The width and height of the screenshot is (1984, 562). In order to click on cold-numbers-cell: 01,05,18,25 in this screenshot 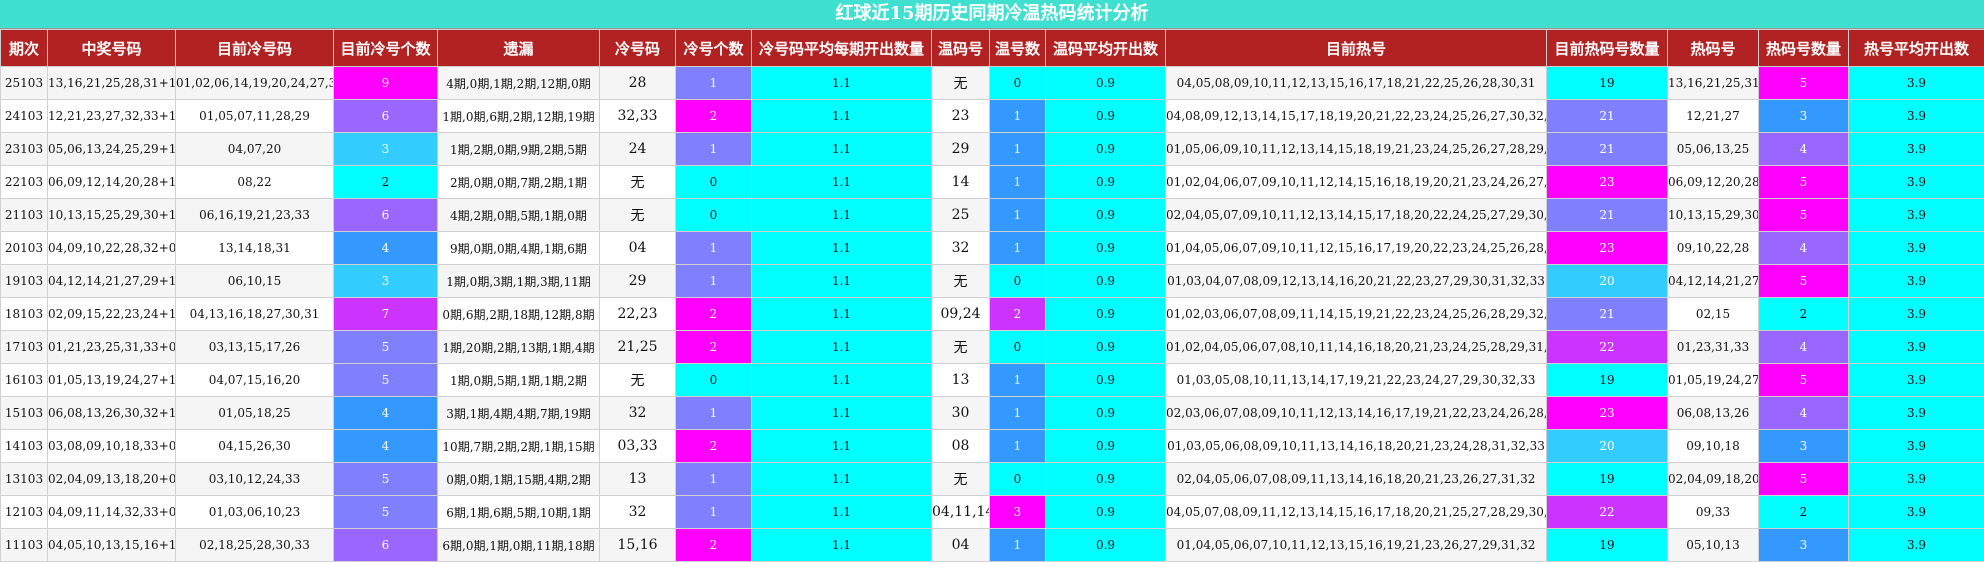, I will do `click(255, 413)`.